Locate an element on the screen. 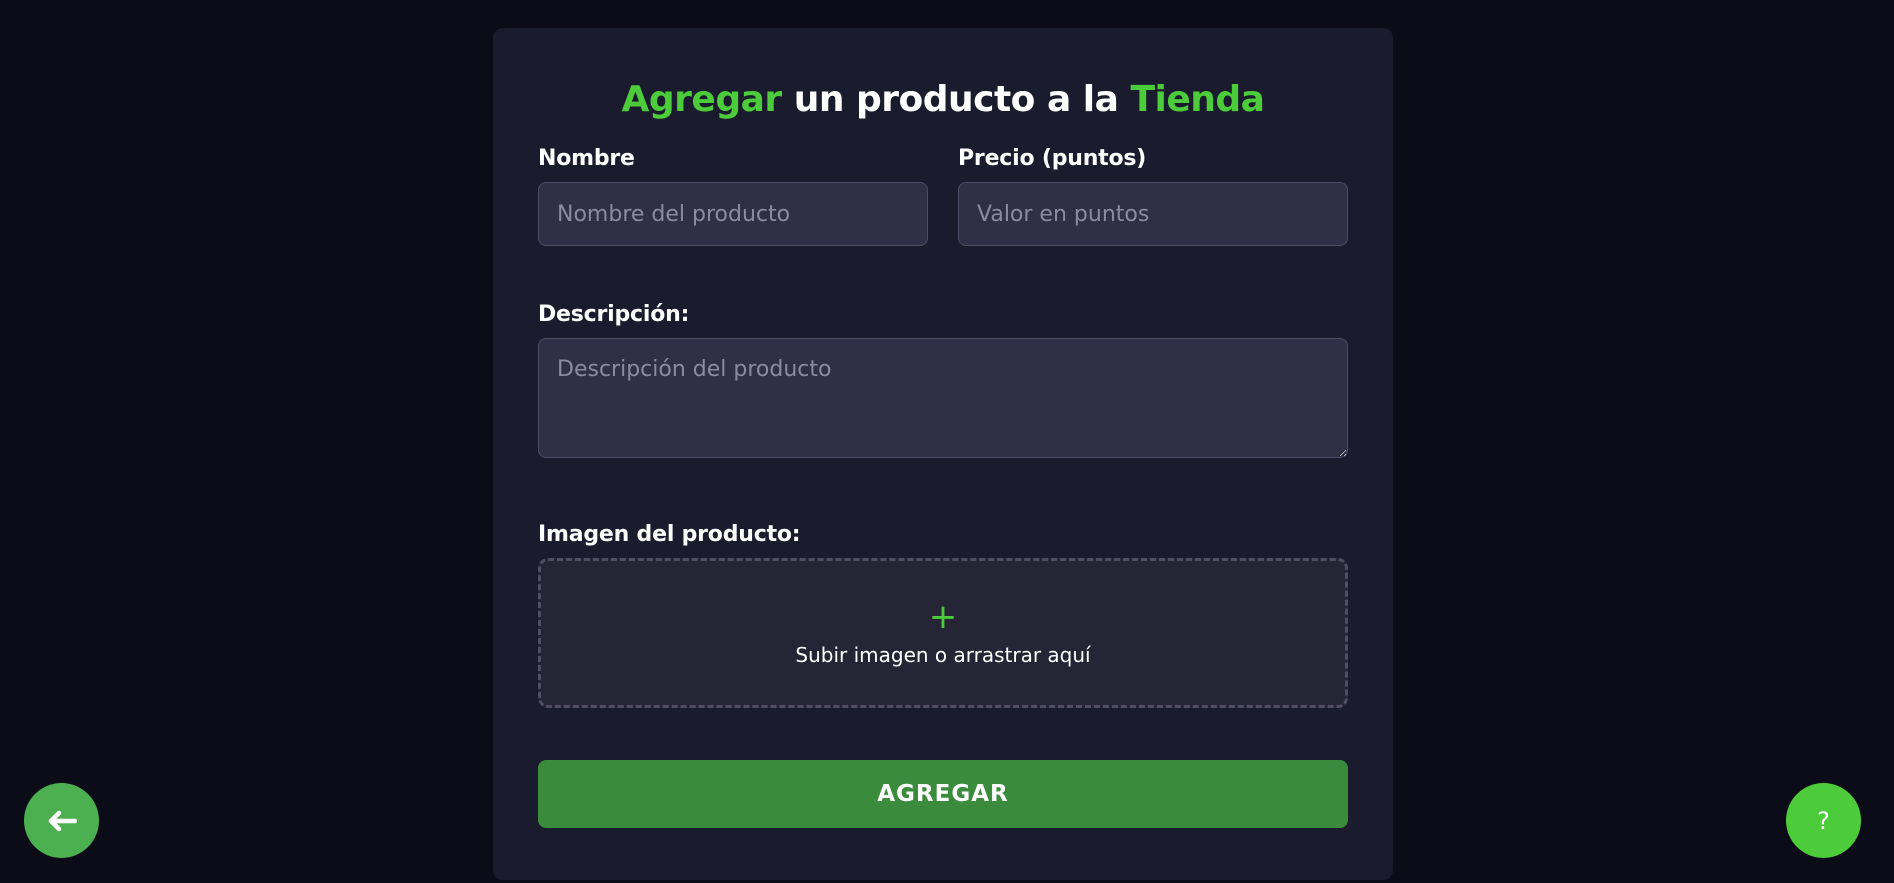  image-label: Imagen del producto: is located at coordinates (669, 534).